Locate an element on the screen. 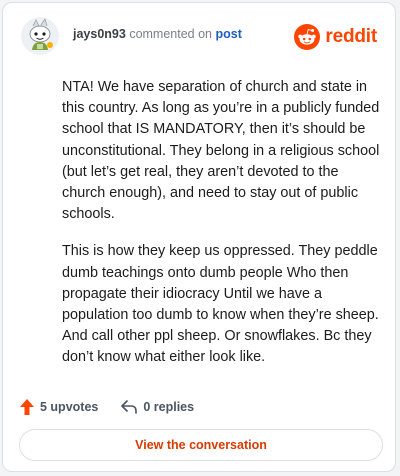 The image size is (400, 476). replies-button: 0 replies is located at coordinates (157, 407).